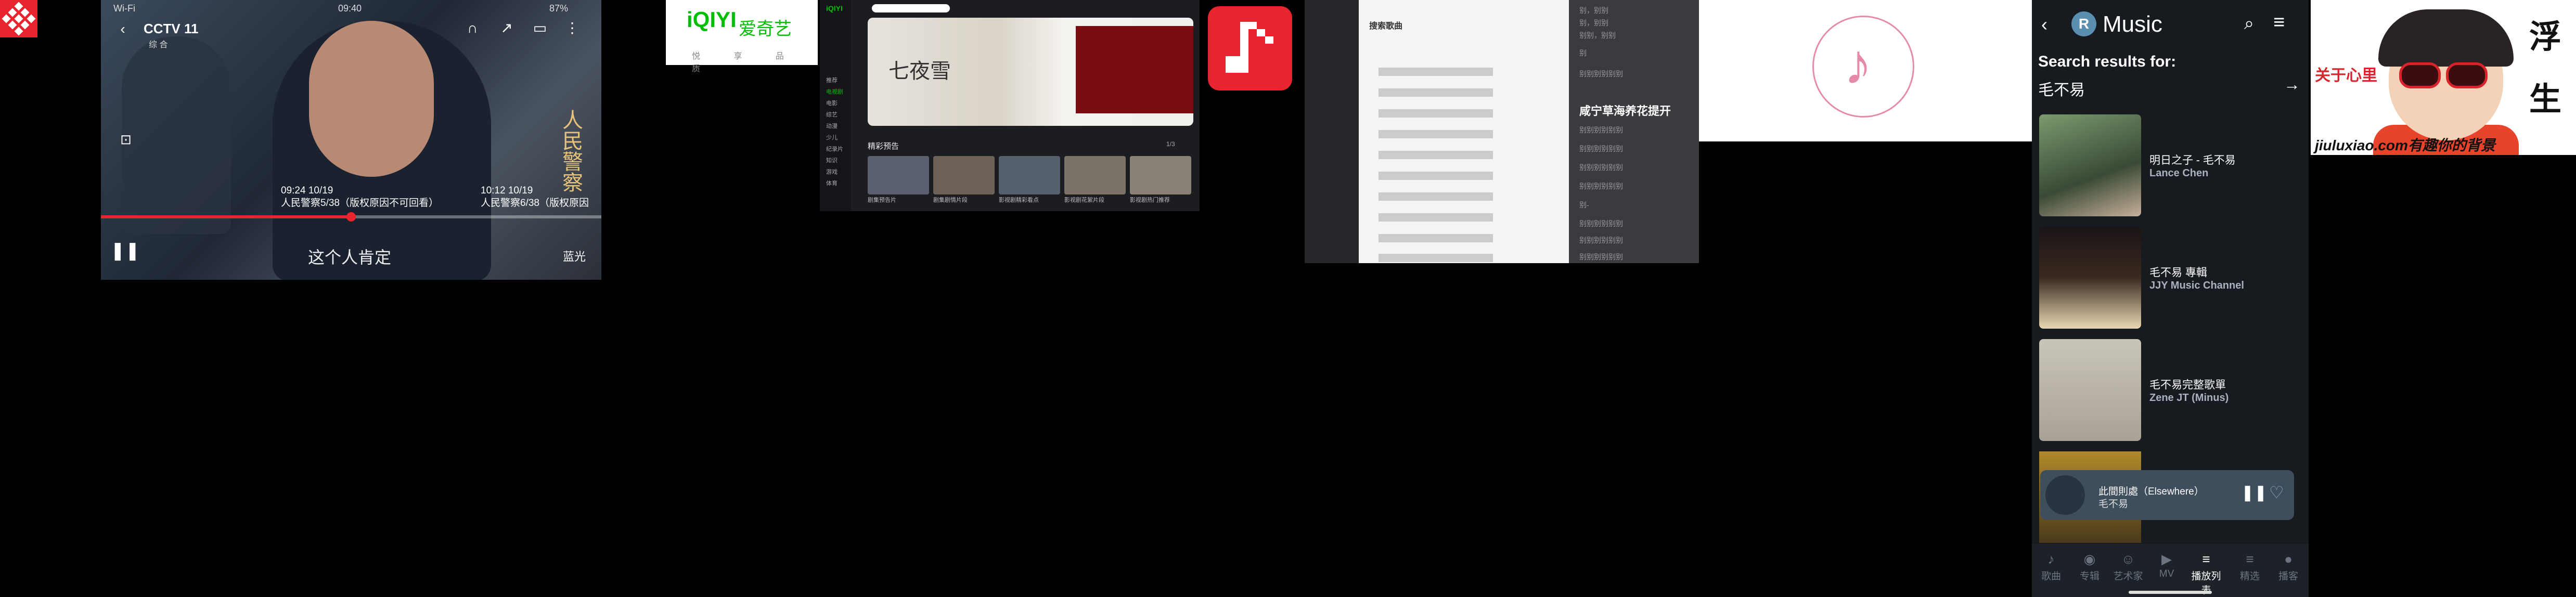  I want to click on result-title: 毛不易完整歌單, so click(2187, 385).